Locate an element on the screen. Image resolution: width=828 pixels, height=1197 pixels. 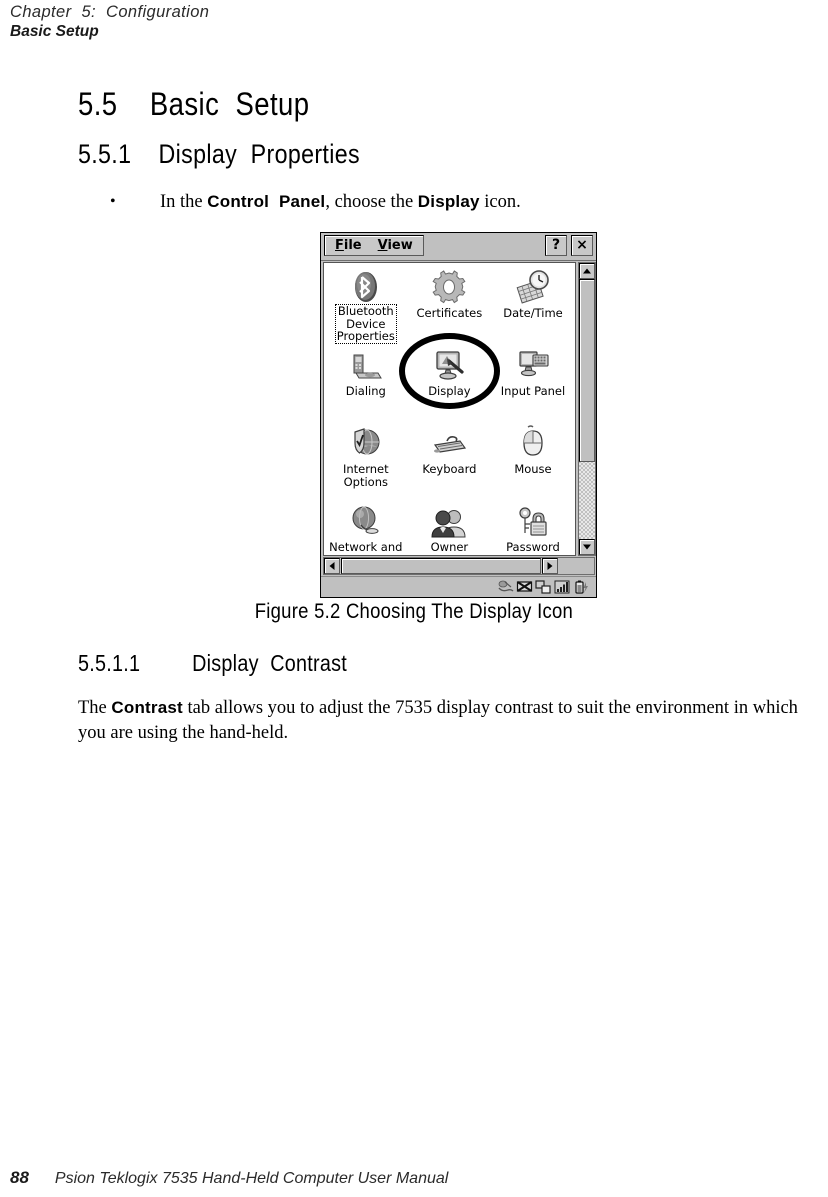
figure-caption: Figure 5.2 Choosing The Display Icon is located at coordinates (414, 612).